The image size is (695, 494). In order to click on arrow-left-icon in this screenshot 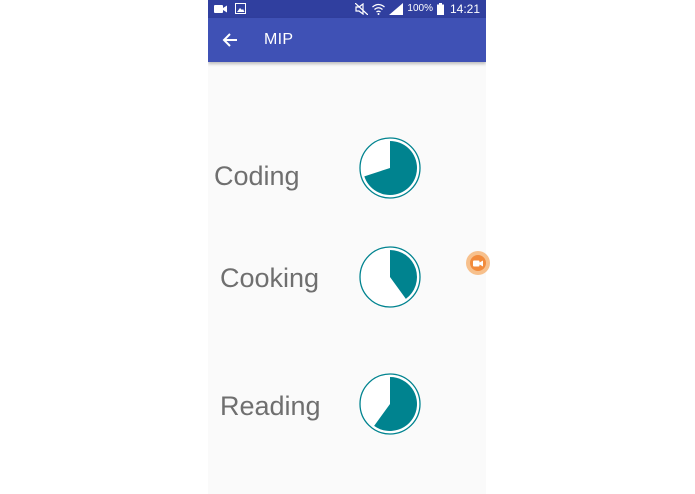, I will do `click(229, 40)`.